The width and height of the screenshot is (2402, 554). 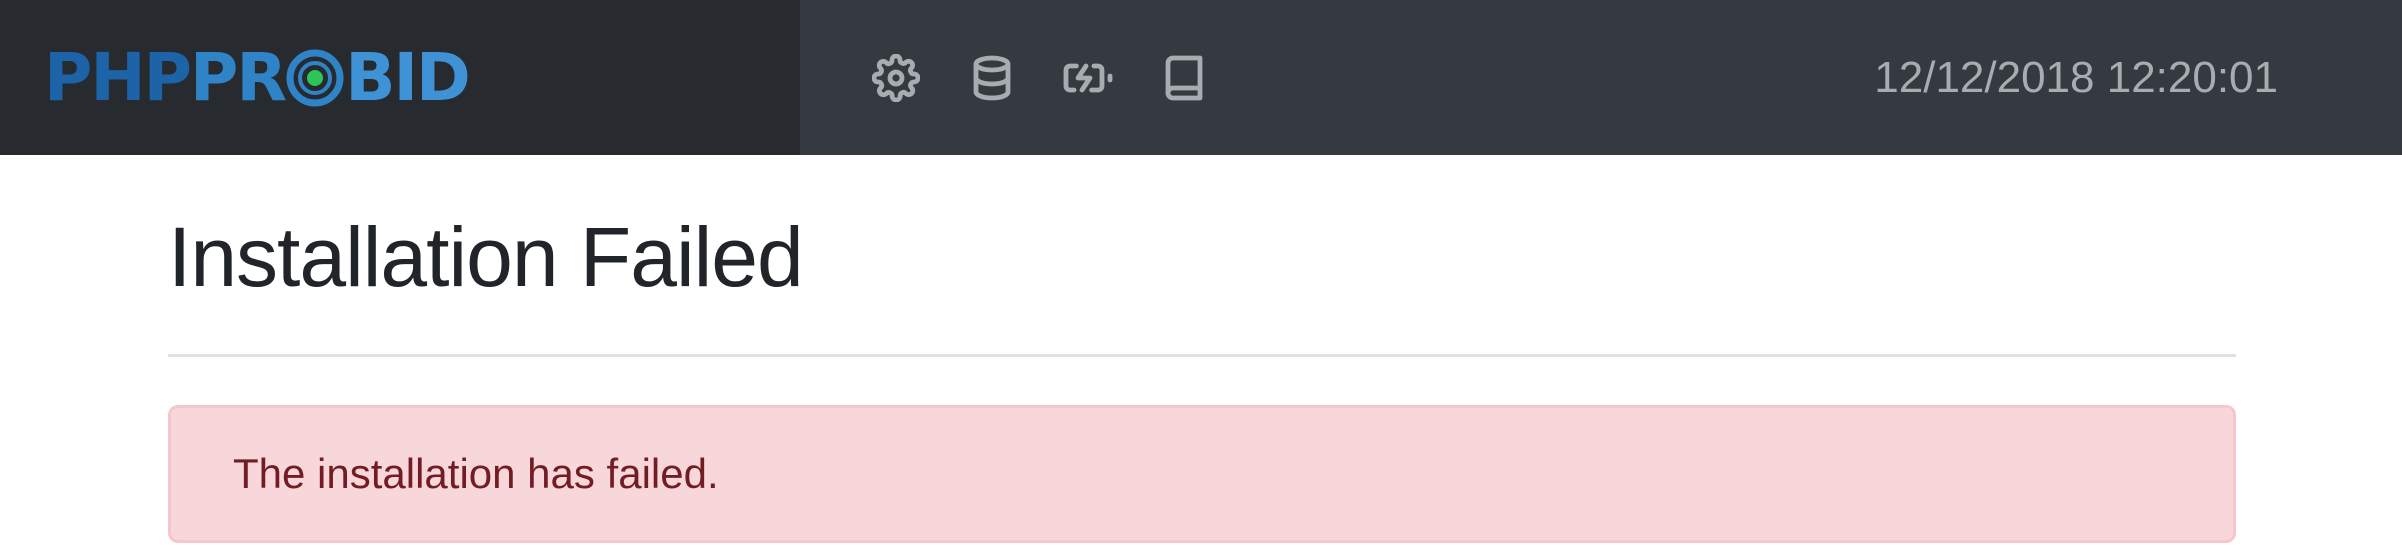 I want to click on current-datetime: 12/12/2018 12:20:01, so click(x=2076, y=77).